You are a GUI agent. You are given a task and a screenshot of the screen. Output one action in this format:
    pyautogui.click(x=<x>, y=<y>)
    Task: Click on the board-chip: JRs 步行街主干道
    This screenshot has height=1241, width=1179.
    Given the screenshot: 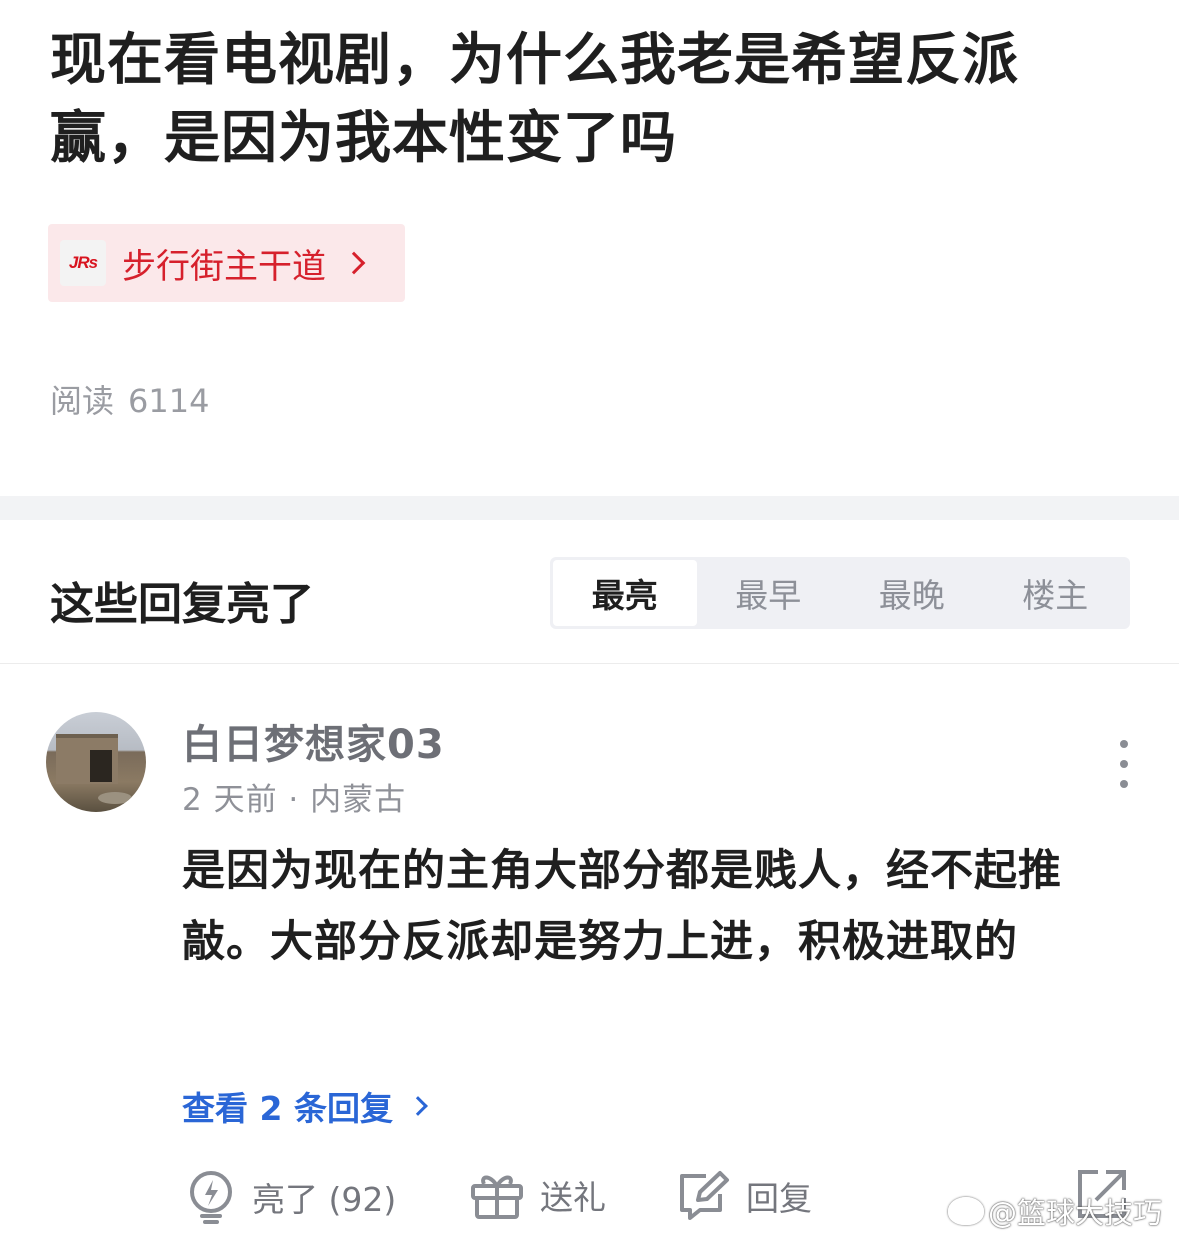 What is the action you would take?
    pyautogui.click(x=226, y=263)
    